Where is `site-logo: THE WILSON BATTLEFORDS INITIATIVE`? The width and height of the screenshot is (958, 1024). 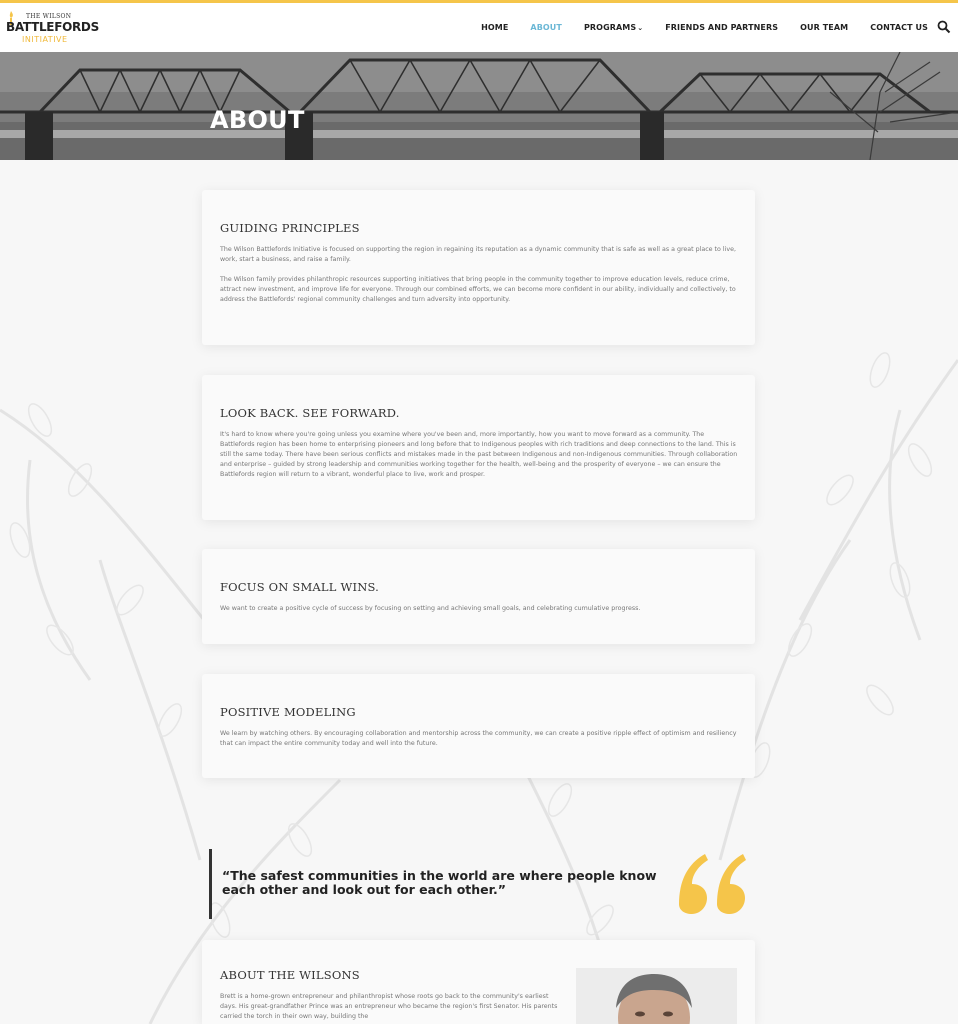 site-logo: THE WILSON BATTLEFORDS INITIATIVE is located at coordinates (52, 29).